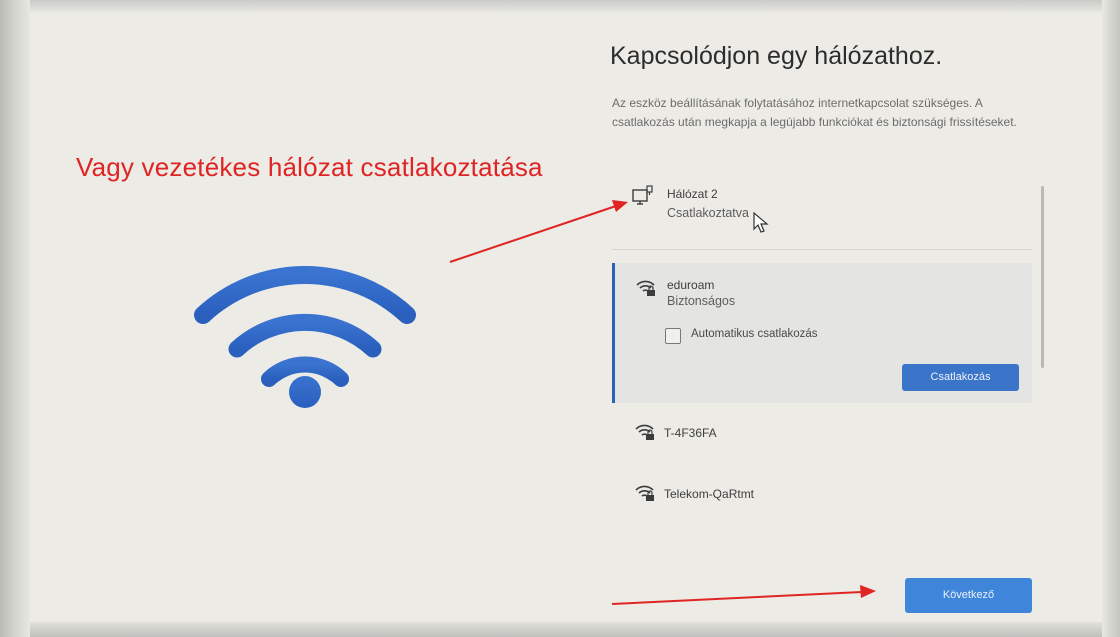 The height and width of the screenshot is (637, 1120). What do you see at coordinates (701, 301) in the screenshot?
I see `network-status: Biztonságos` at bounding box center [701, 301].